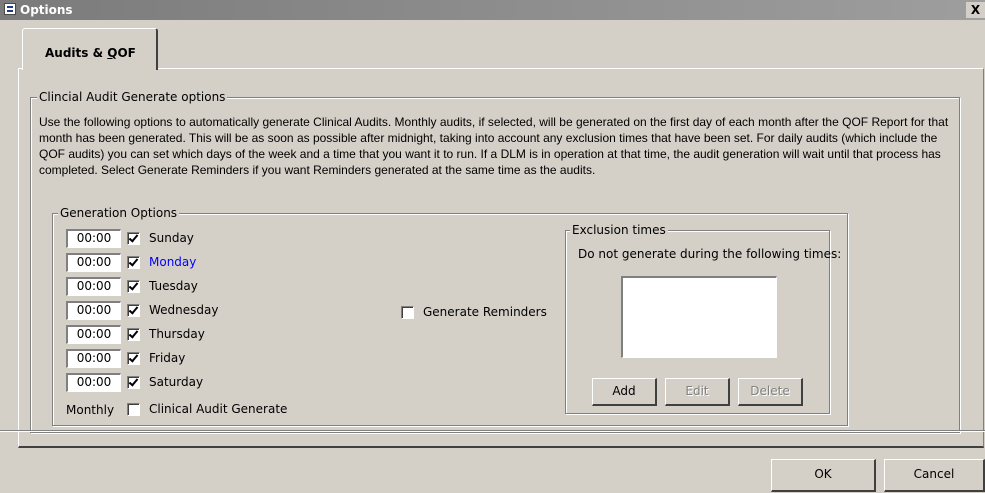  I want to click on window-app-icon, so click(10, 9).